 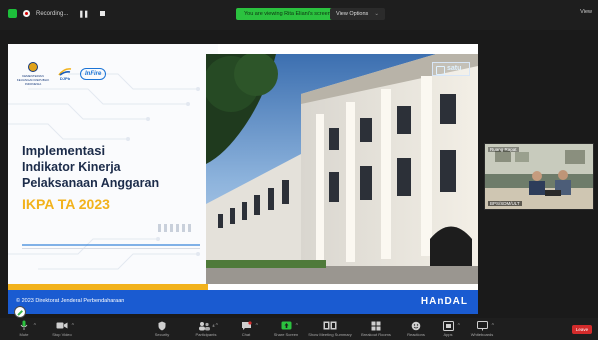 I want to click on title-line-3: Pelaksanaan Anggaran, so click(x=91, y=183).